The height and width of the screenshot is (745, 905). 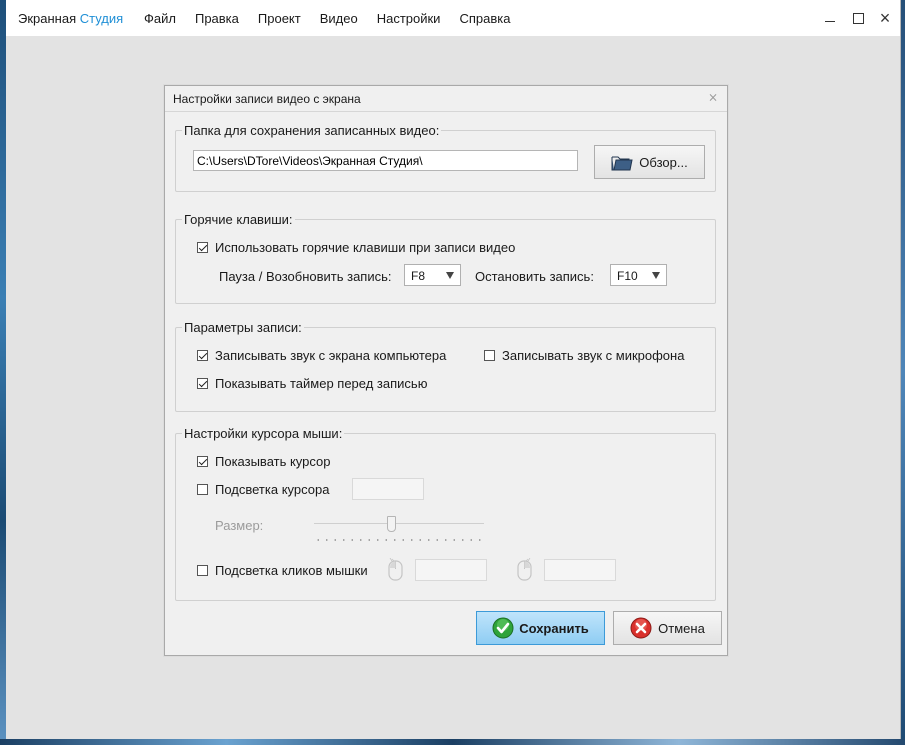 I want to click on cursor-settings-legend: Настройки курсора мыши:, so click(x=263, y=433).